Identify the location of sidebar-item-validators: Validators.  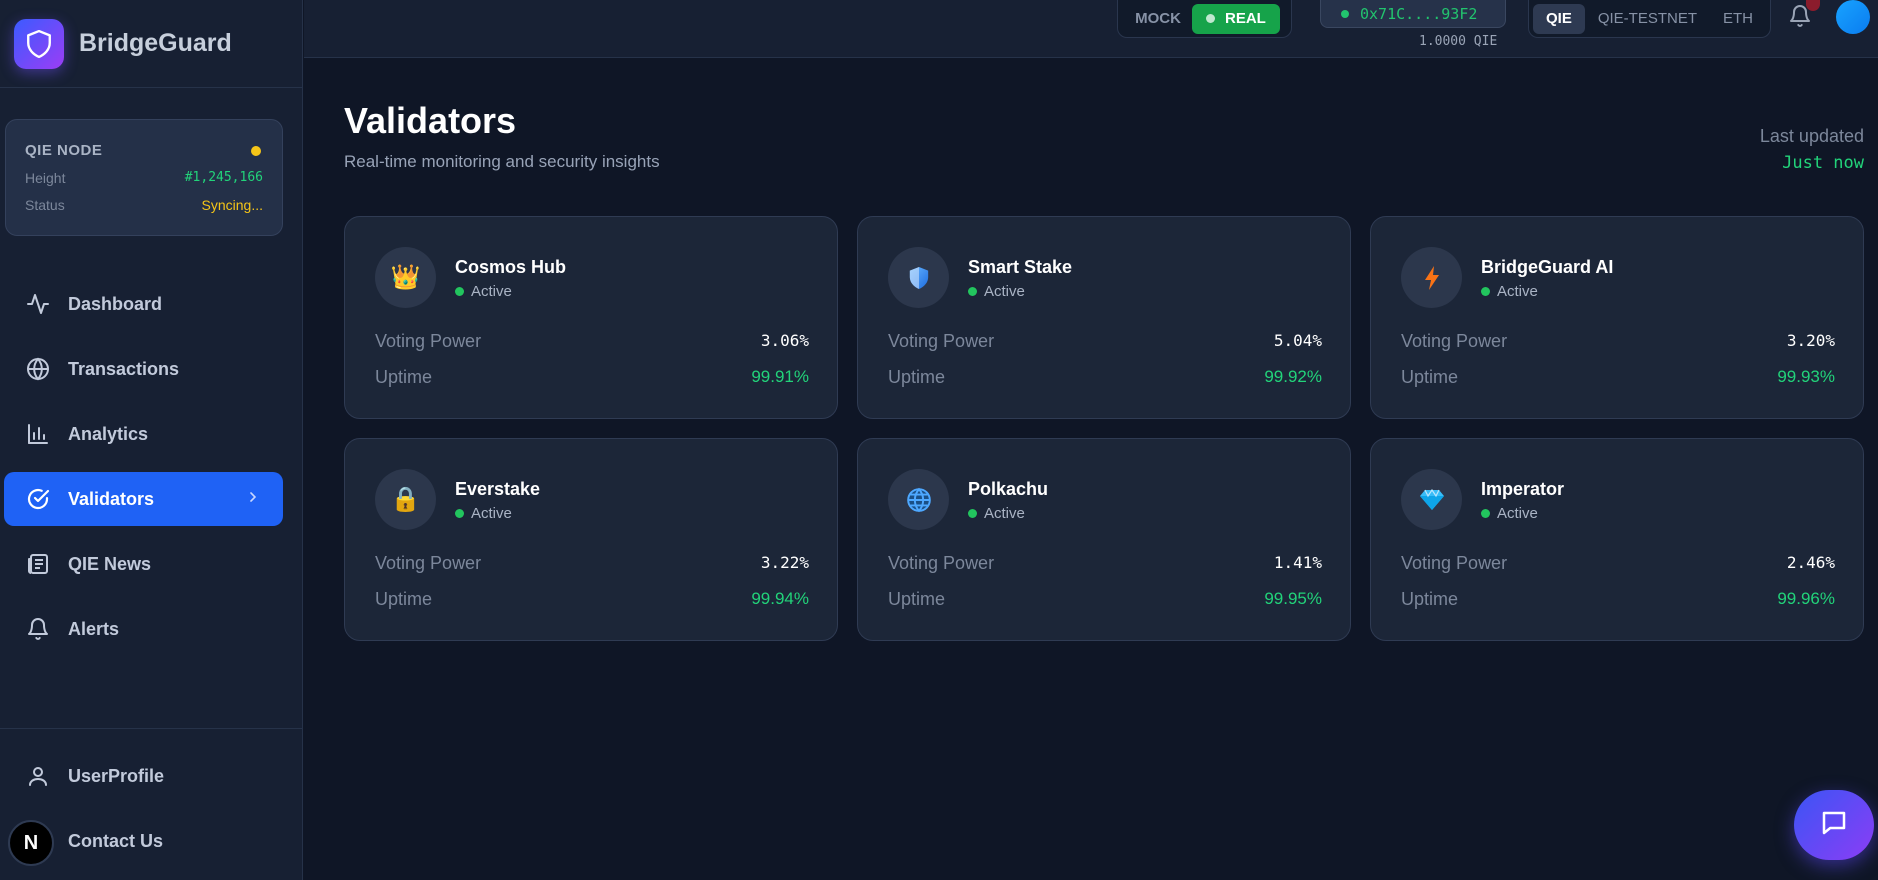
(143, 499).